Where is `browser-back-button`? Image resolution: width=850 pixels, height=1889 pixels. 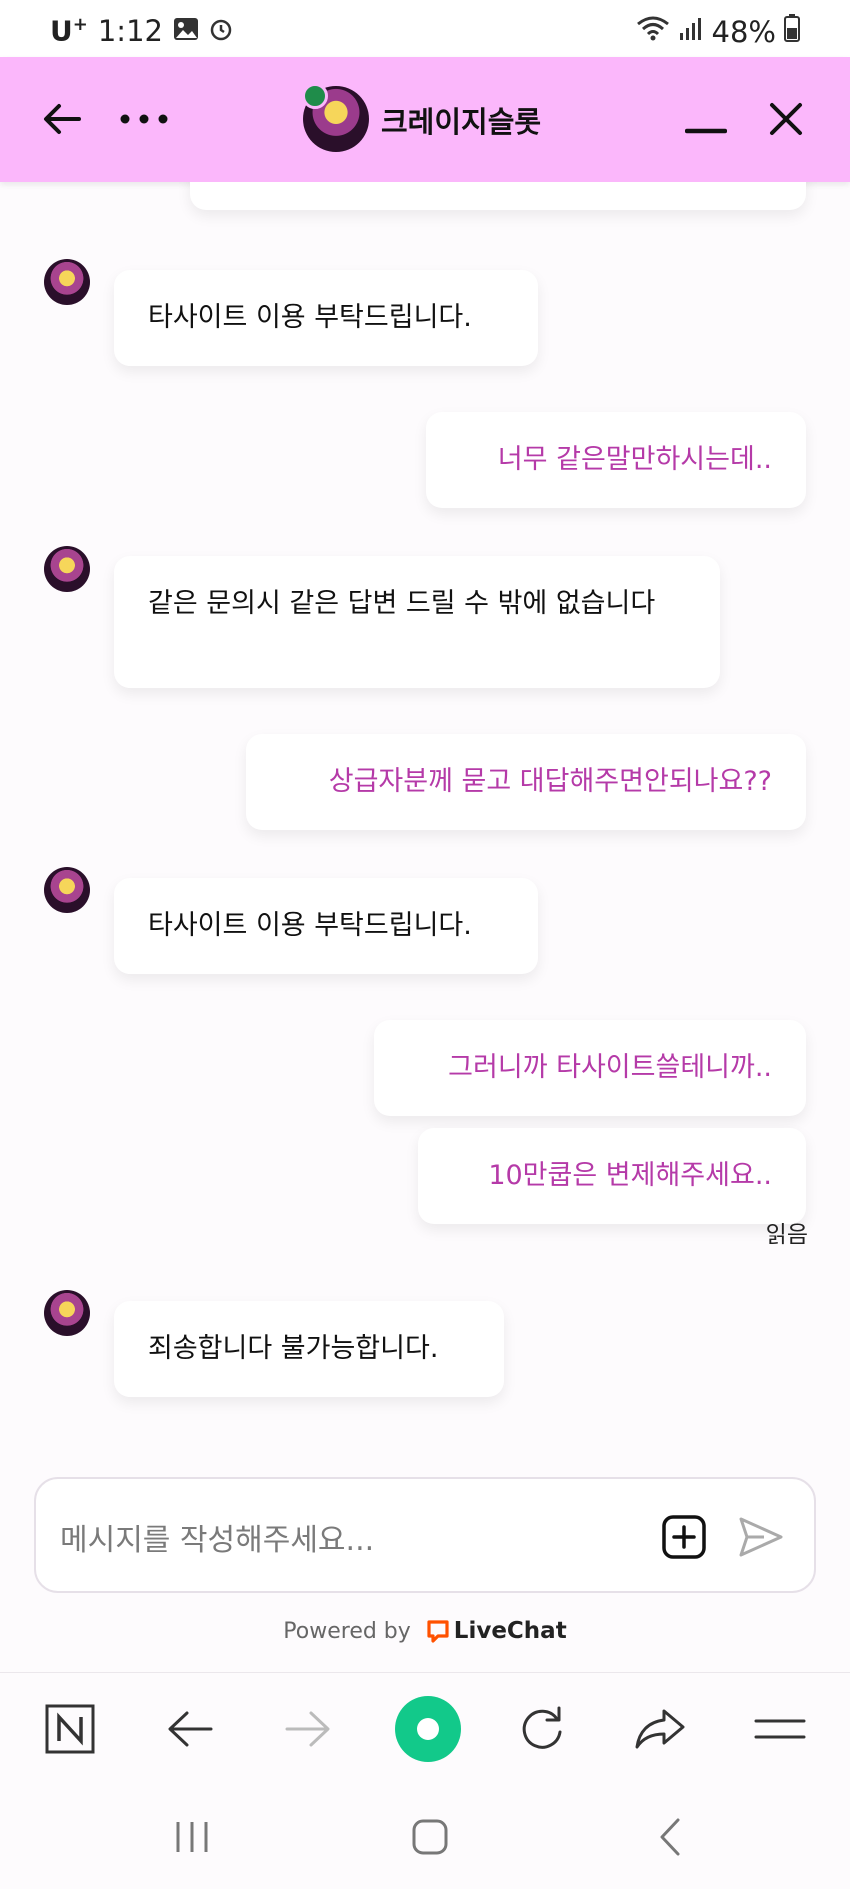
browser-back-button is located at coordinates (190, 1729).